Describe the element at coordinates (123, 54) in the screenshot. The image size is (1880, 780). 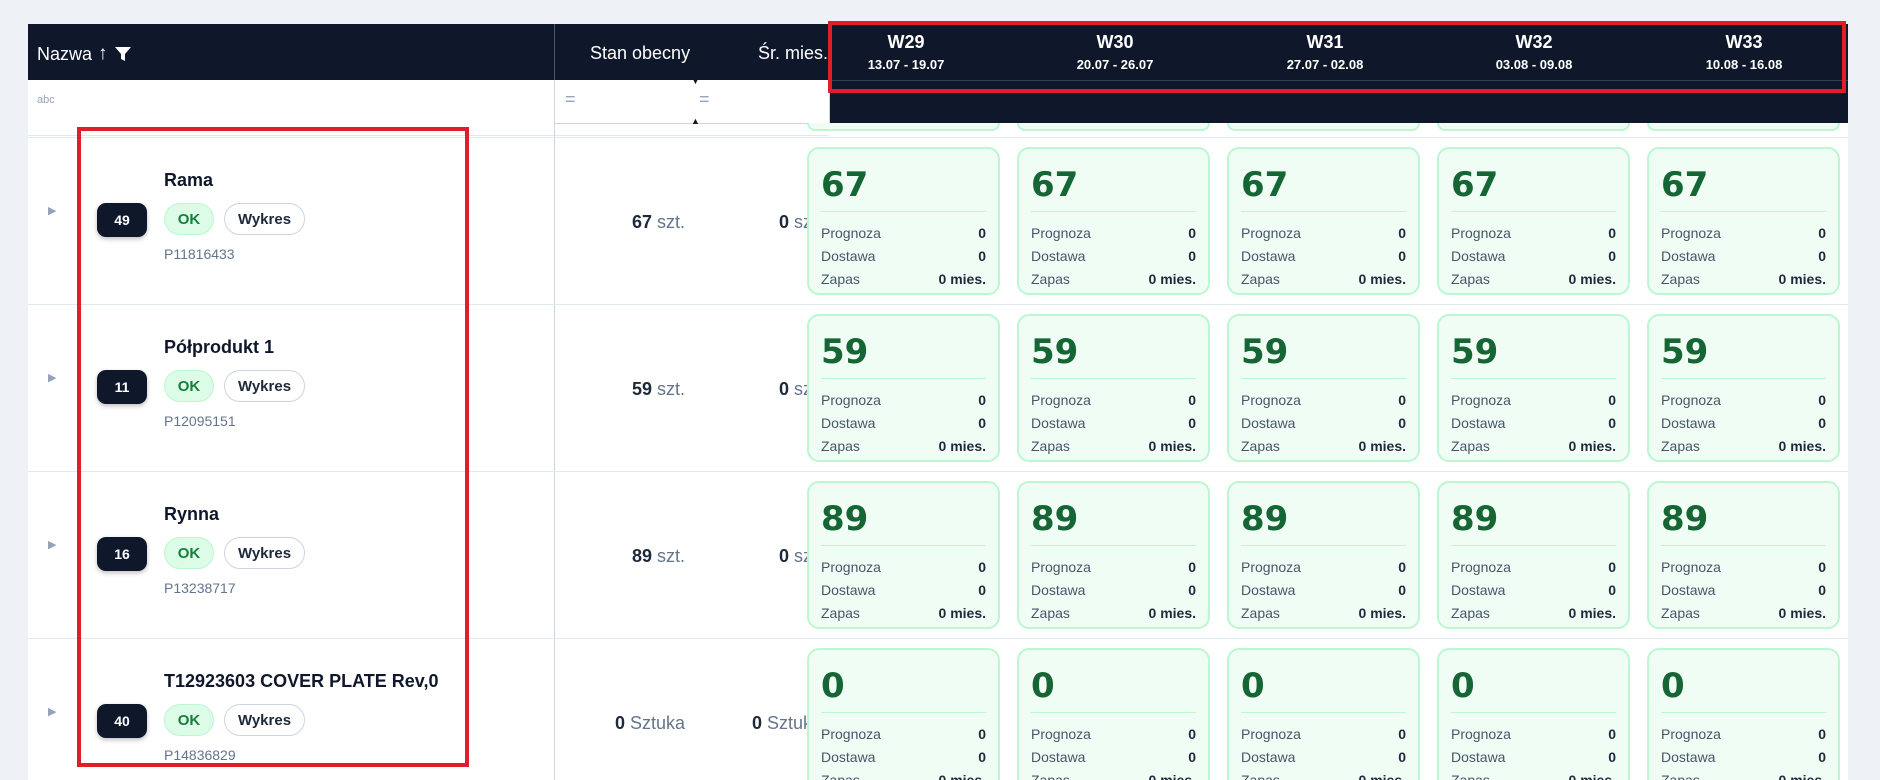
I see `filter-icon` at that location.